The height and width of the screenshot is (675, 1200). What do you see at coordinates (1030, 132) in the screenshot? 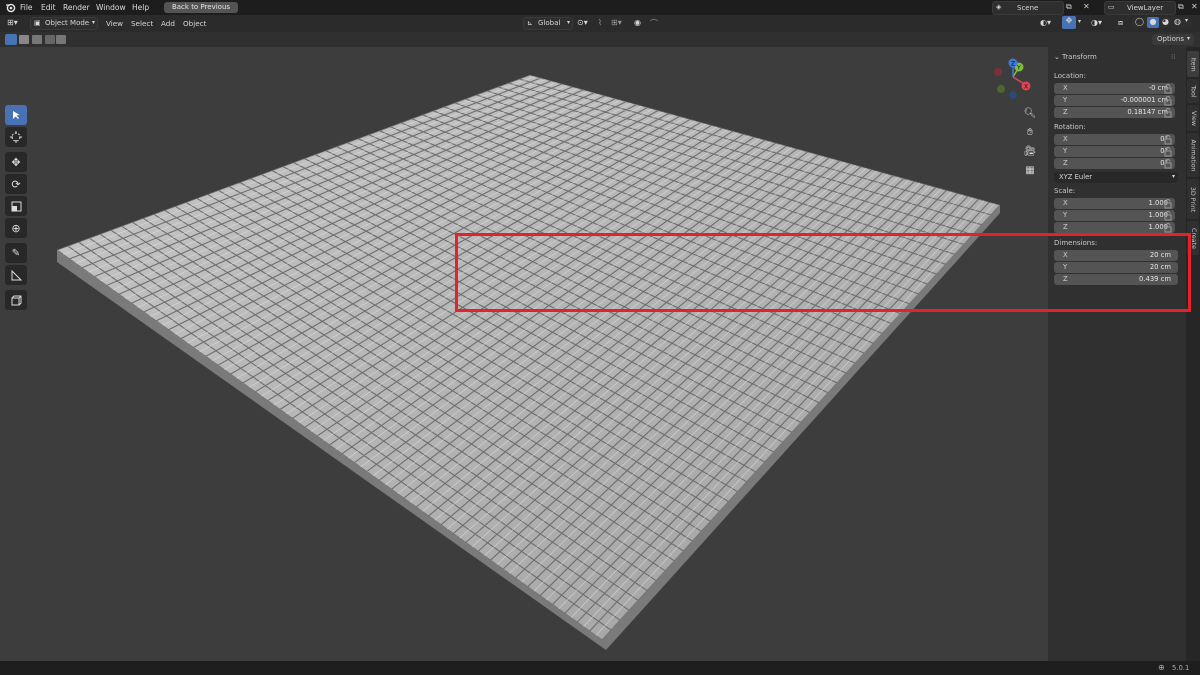
I see `pan-view-icon: ✋︎` at bounding box center [1030, 132].